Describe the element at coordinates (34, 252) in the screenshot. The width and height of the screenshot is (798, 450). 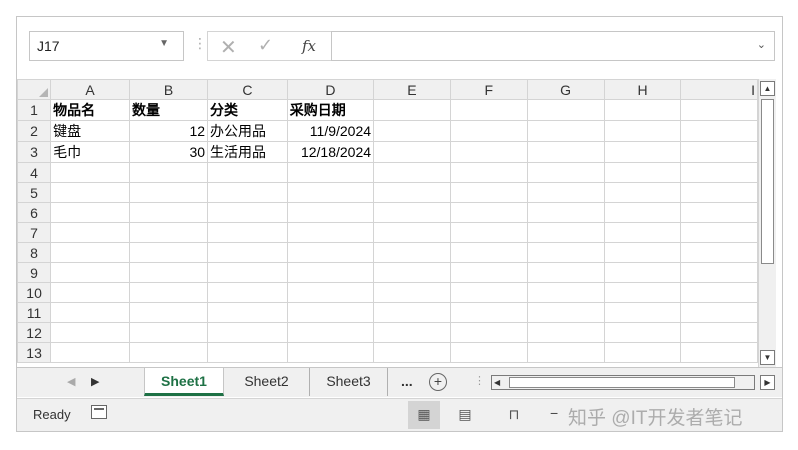
I see `row-header: 8` at that location.